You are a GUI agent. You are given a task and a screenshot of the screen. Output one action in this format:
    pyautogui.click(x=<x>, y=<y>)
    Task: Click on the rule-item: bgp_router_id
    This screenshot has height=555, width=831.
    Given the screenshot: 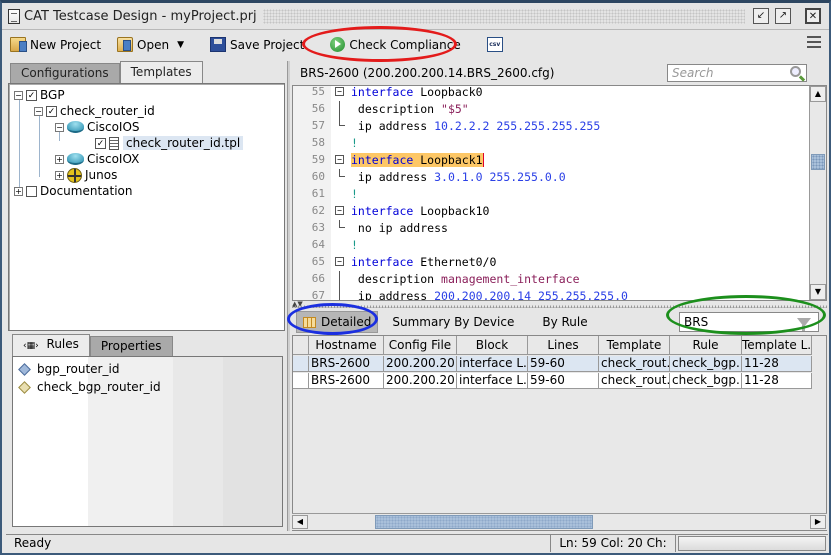 What is the action you would take?
    pyautogui.click(x=68, y=369)
    